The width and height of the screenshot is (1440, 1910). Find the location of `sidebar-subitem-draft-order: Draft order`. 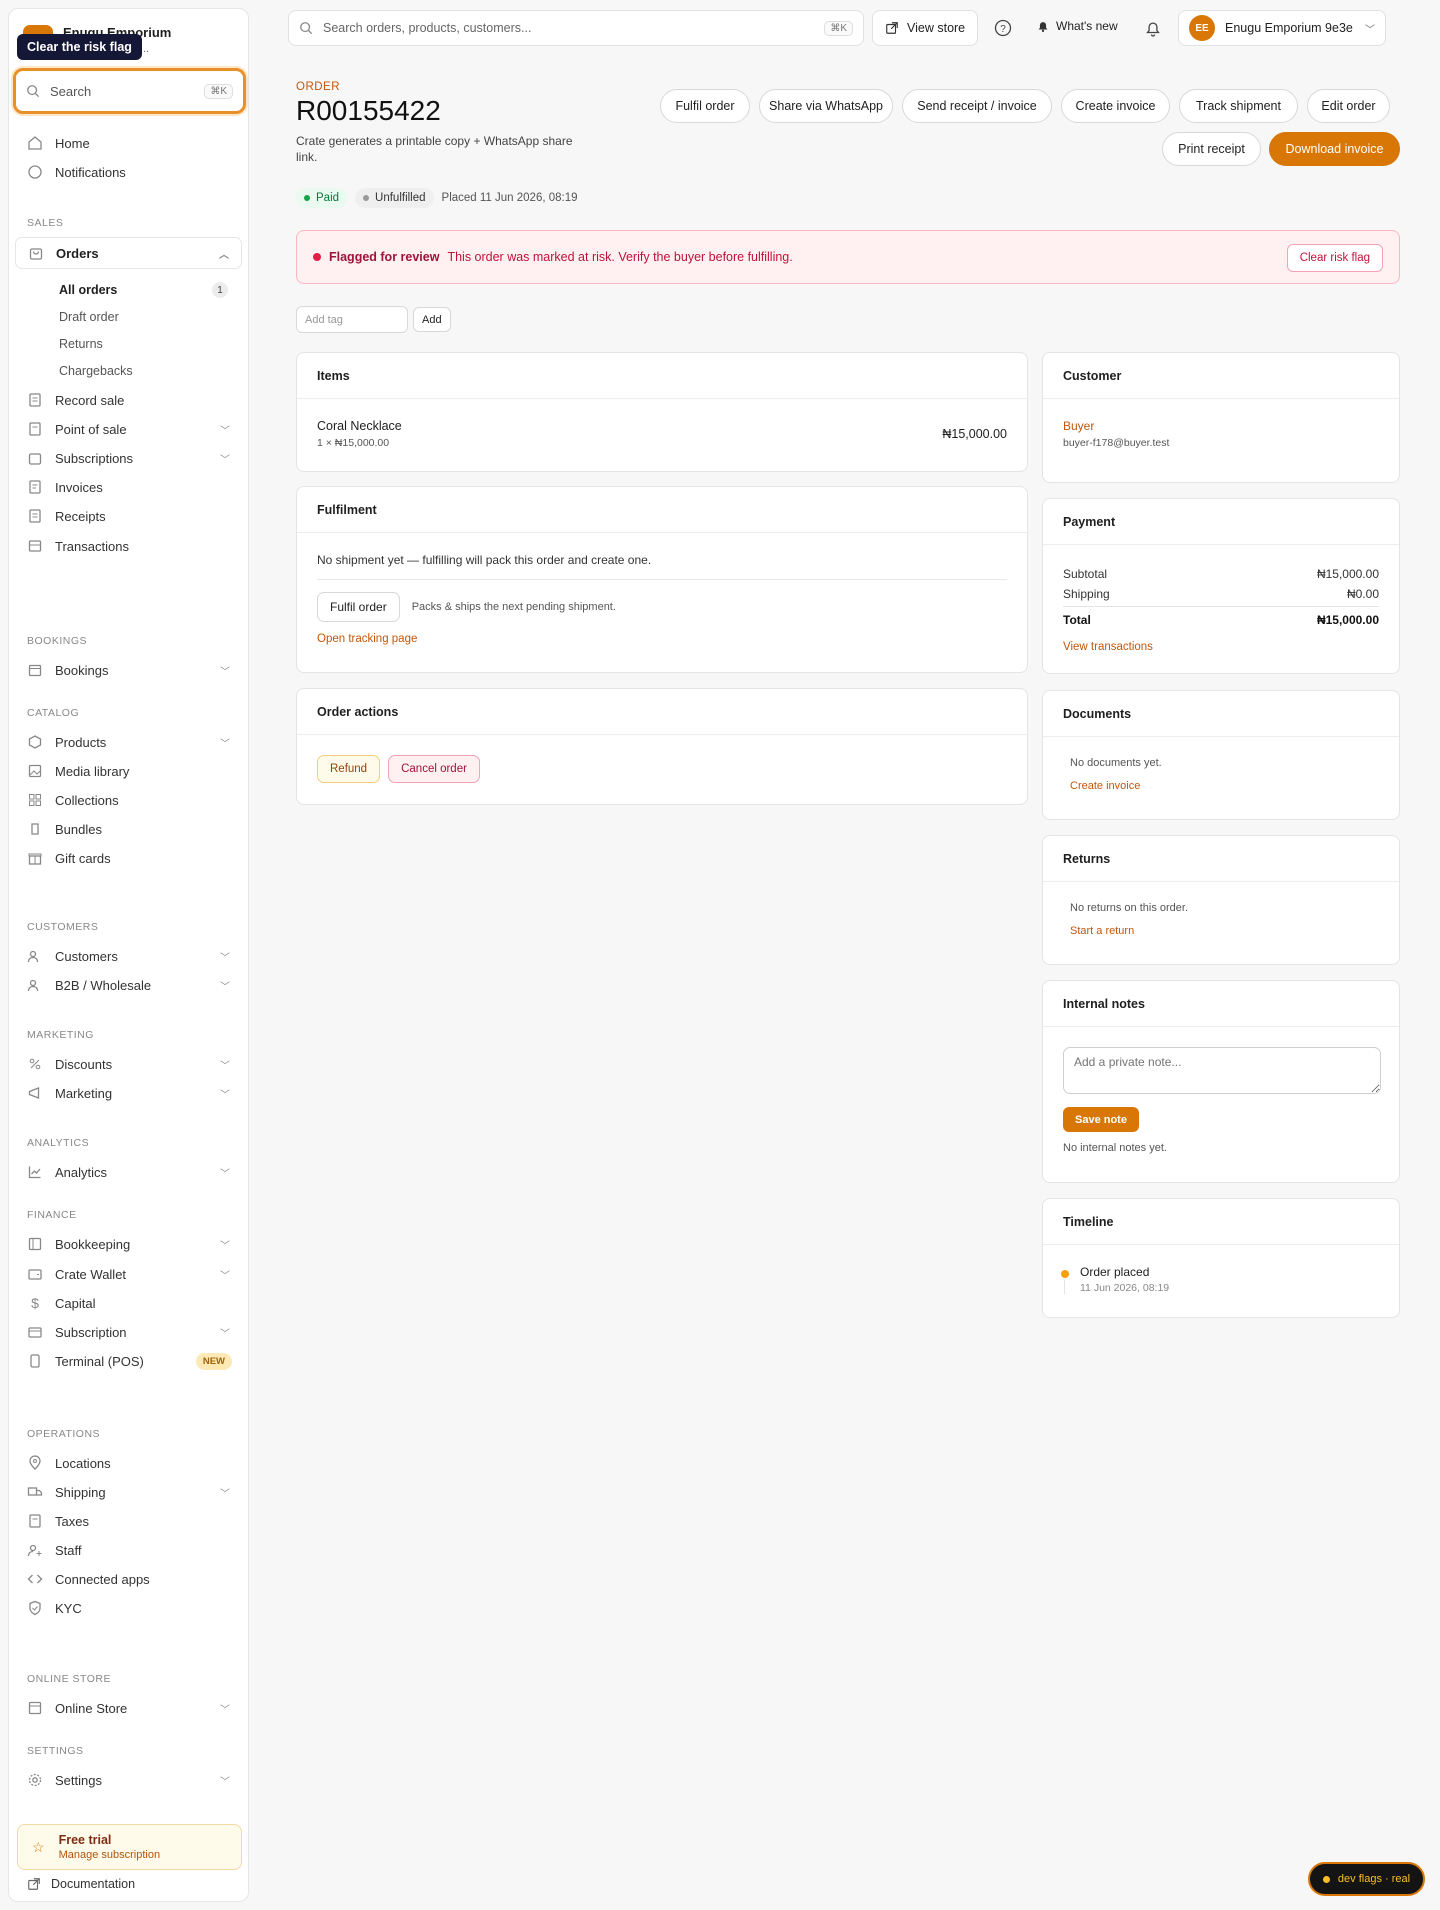

sidebar-subitem-draft-order: Draft order is located at coordinates (89, 317).